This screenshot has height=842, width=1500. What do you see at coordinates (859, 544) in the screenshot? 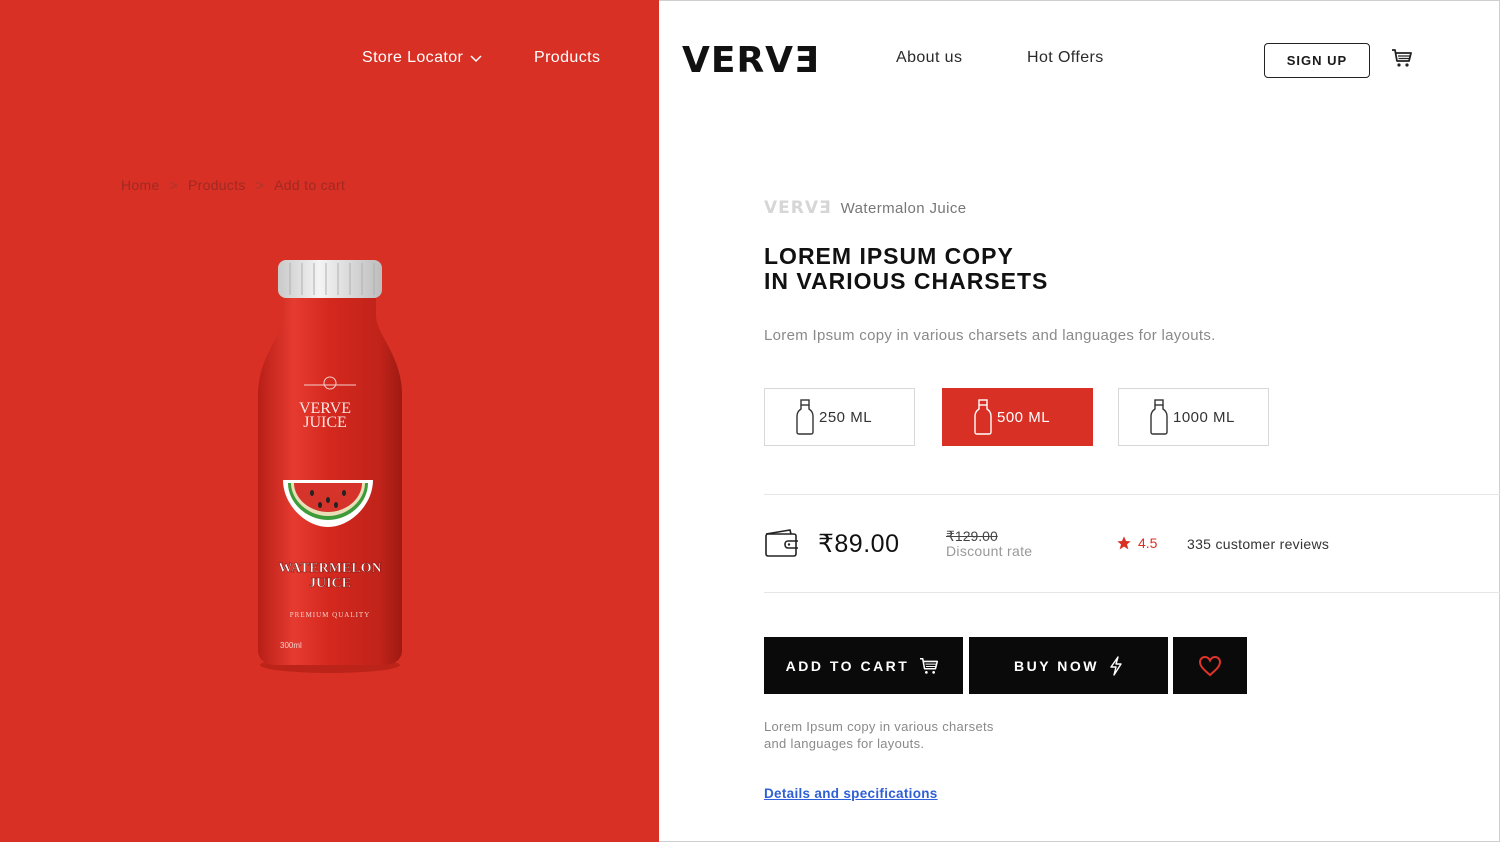
I see `current-price: ₹89.00` at bounding box center [859, 544].